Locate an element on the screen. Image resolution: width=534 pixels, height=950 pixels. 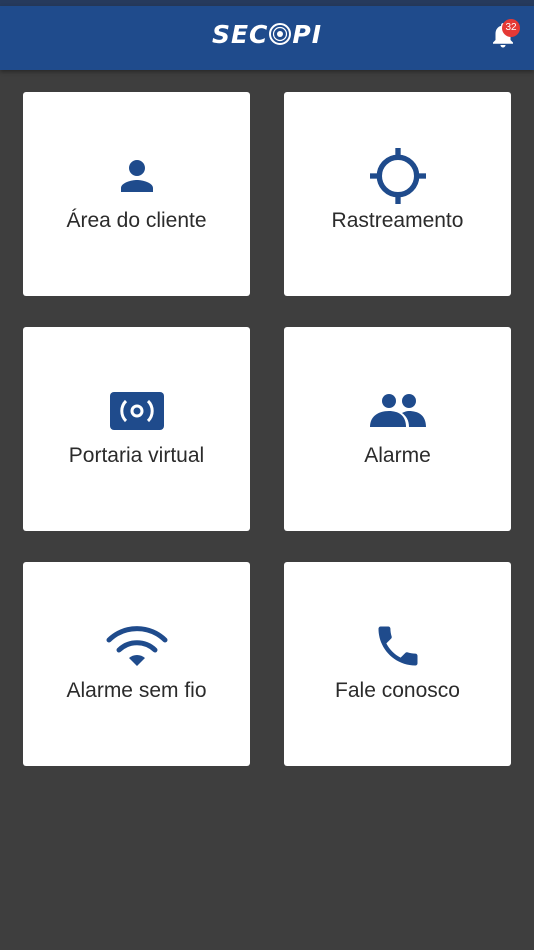
people-icon is located at coordinates (397, 410).